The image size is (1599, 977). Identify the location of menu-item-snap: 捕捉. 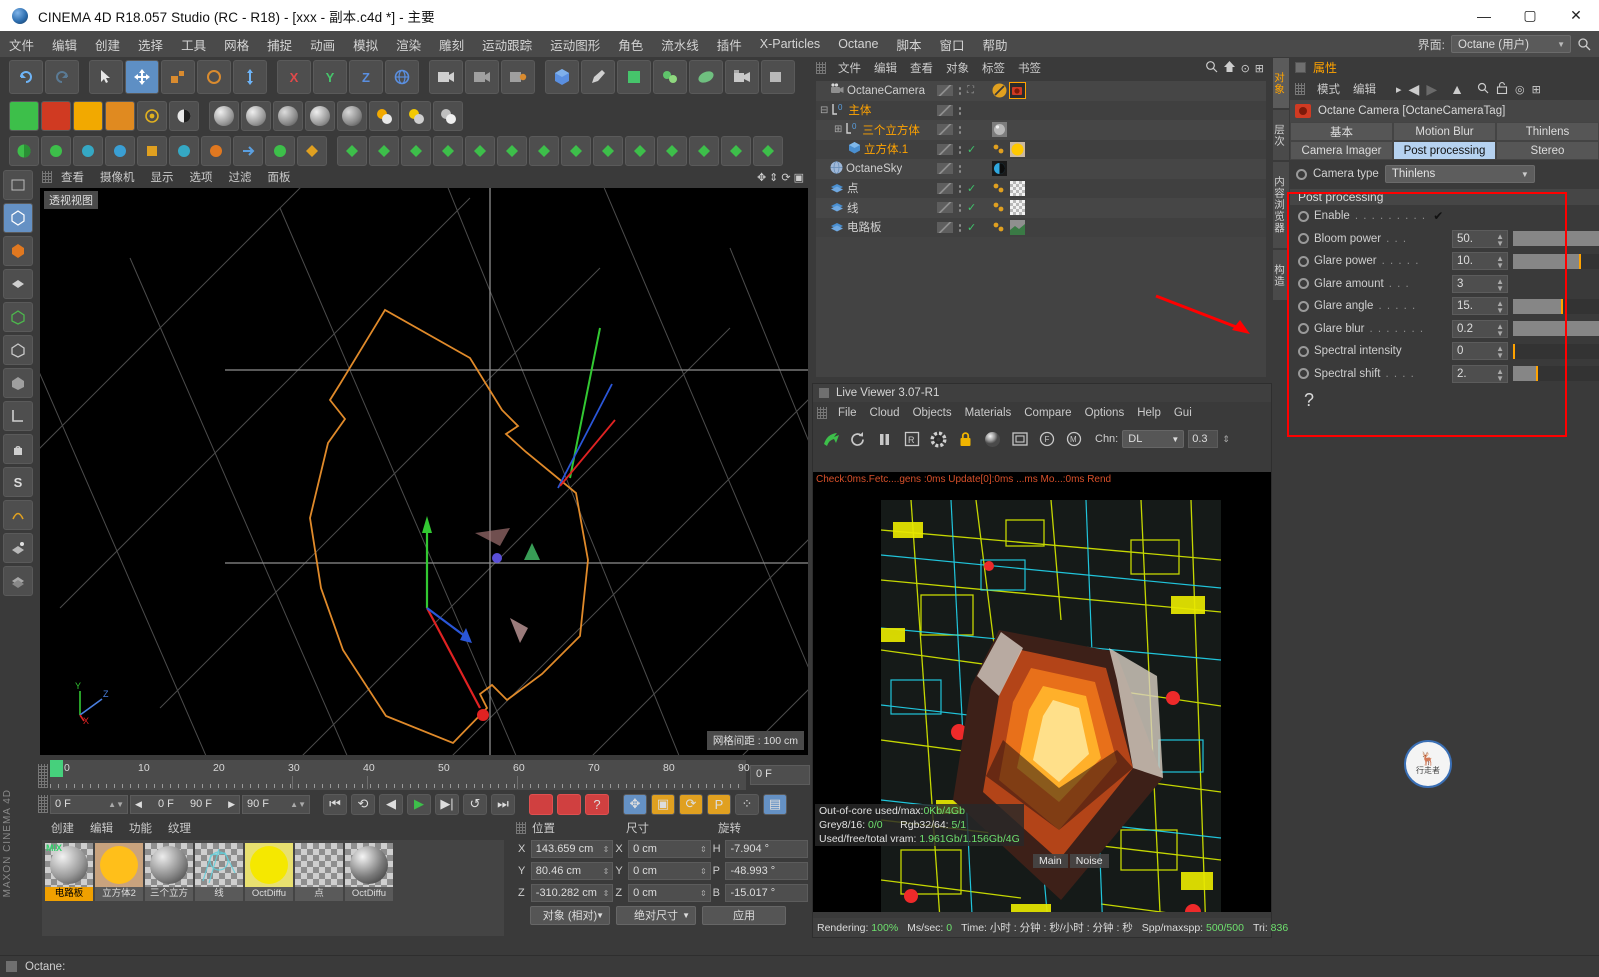
(279, 44).